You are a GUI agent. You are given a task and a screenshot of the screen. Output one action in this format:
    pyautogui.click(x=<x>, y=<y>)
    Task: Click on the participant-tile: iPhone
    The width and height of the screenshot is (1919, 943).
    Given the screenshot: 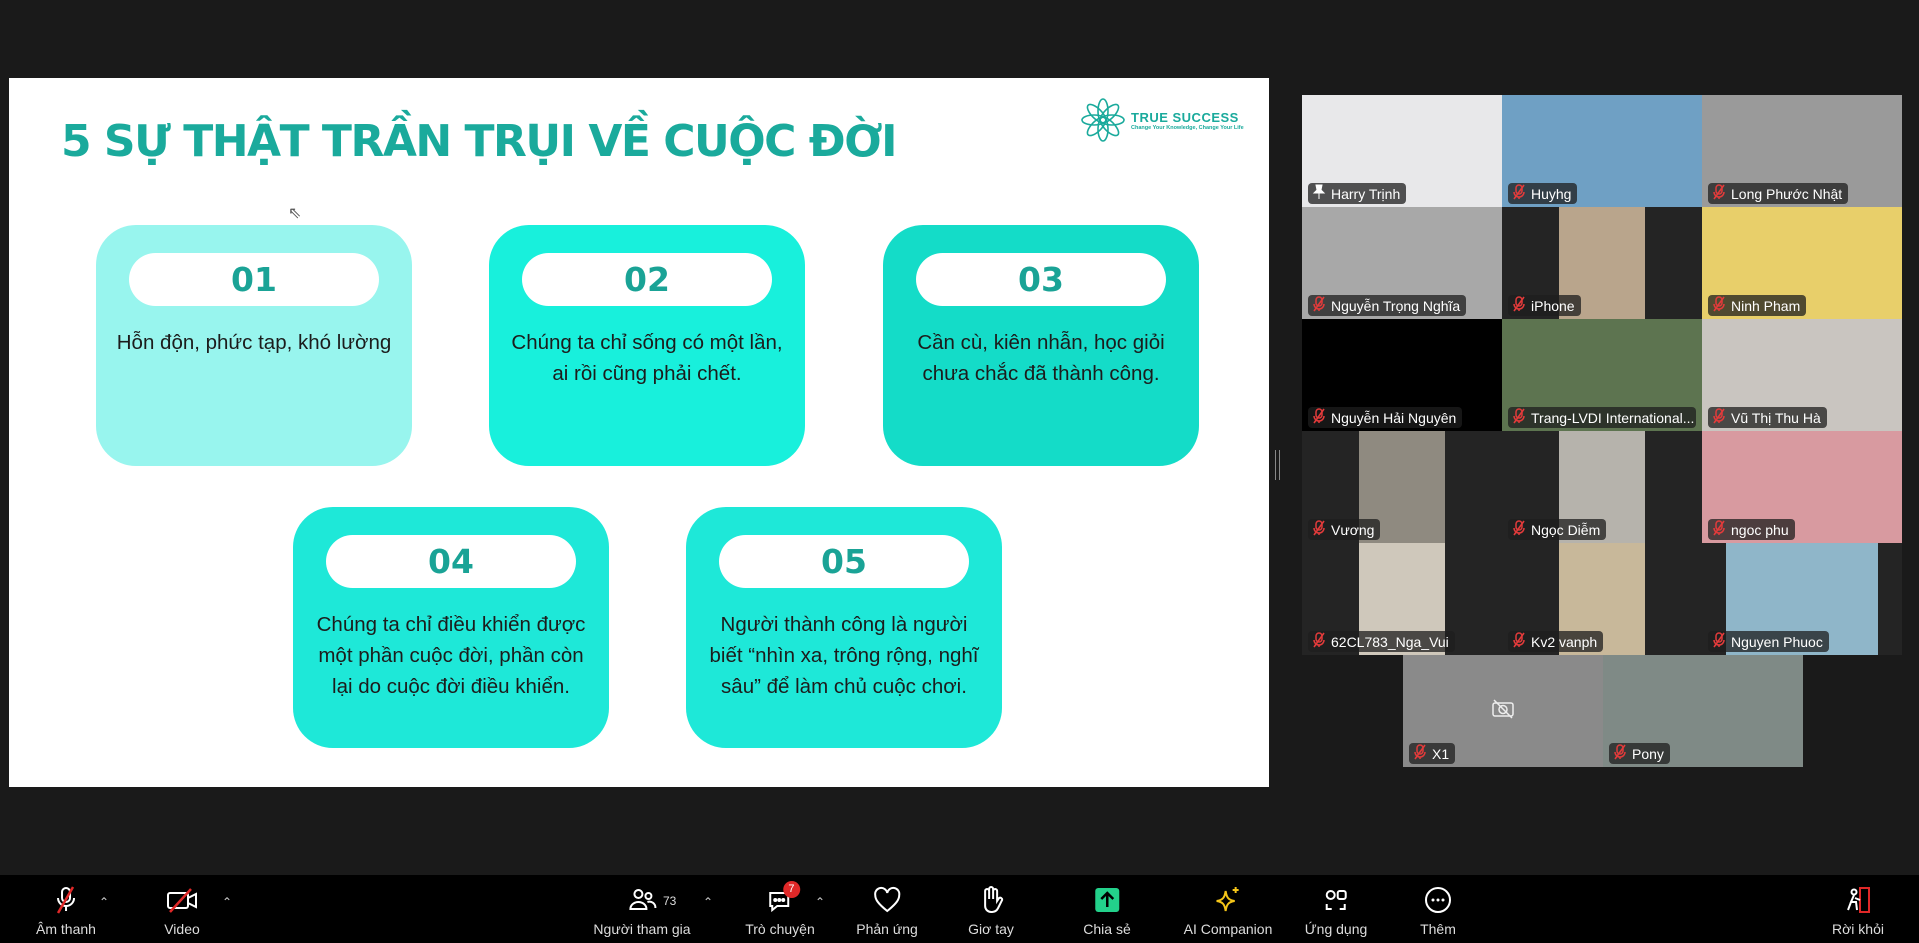 What is the action you would take?
    pyautogui.click(x=1602, y=263)
    